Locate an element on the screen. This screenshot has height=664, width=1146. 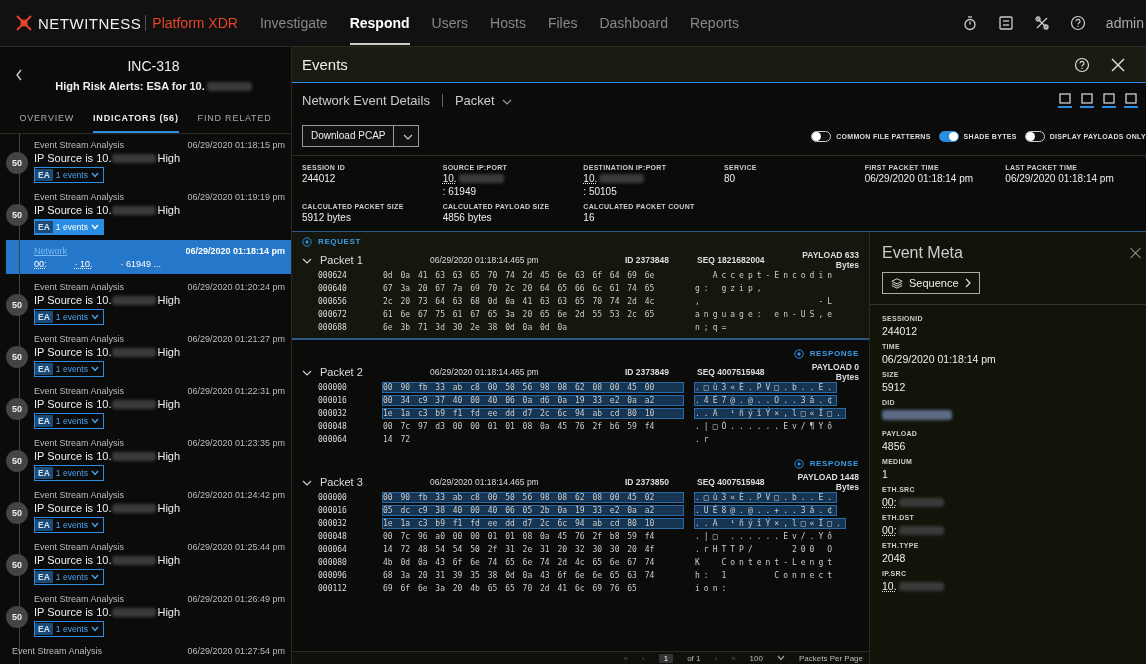
packet-title: Packet 2 is located at coordinates (366, 372).